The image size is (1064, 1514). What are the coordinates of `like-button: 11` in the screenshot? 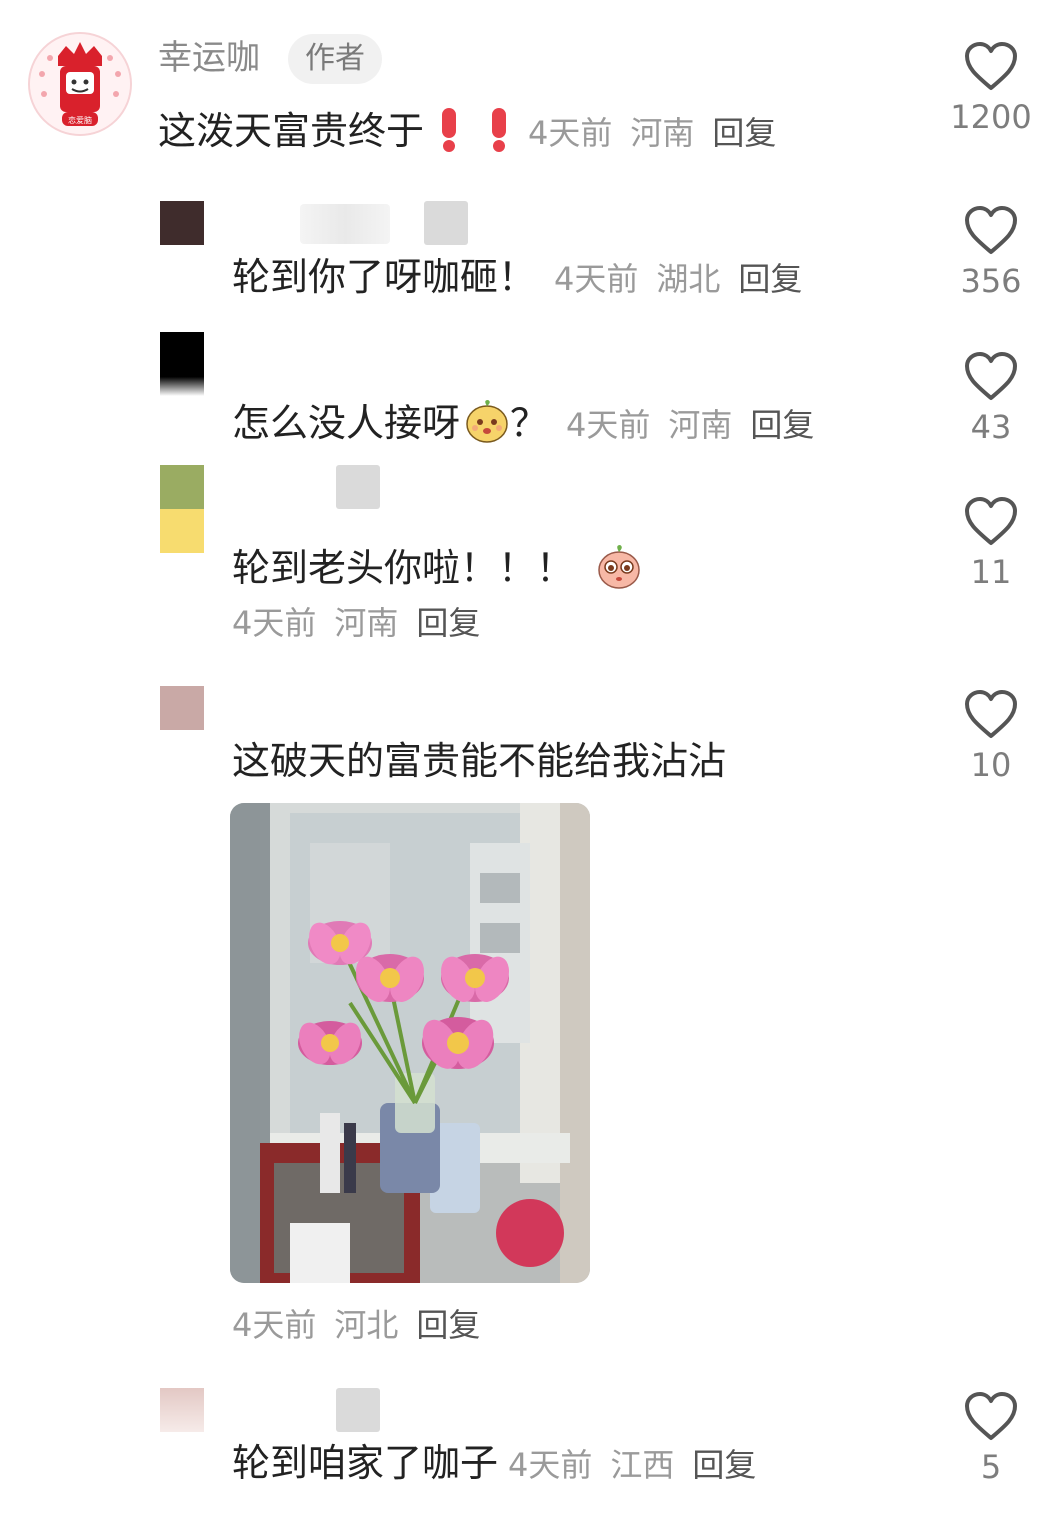 It's located at (991, 543).